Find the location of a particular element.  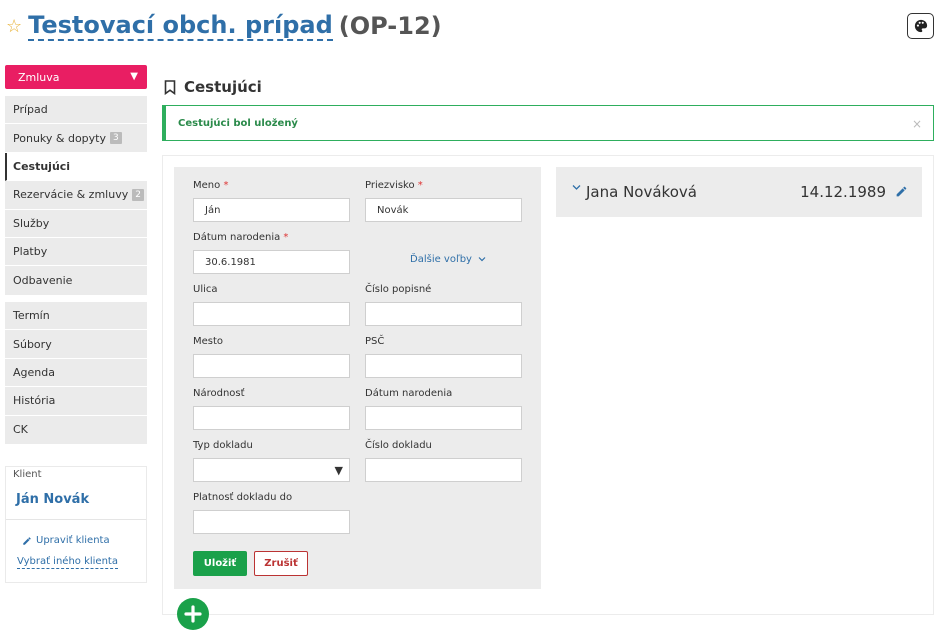

doc-type-field-group: Typ dokladu ▼ is located at coordinates (271, 461).